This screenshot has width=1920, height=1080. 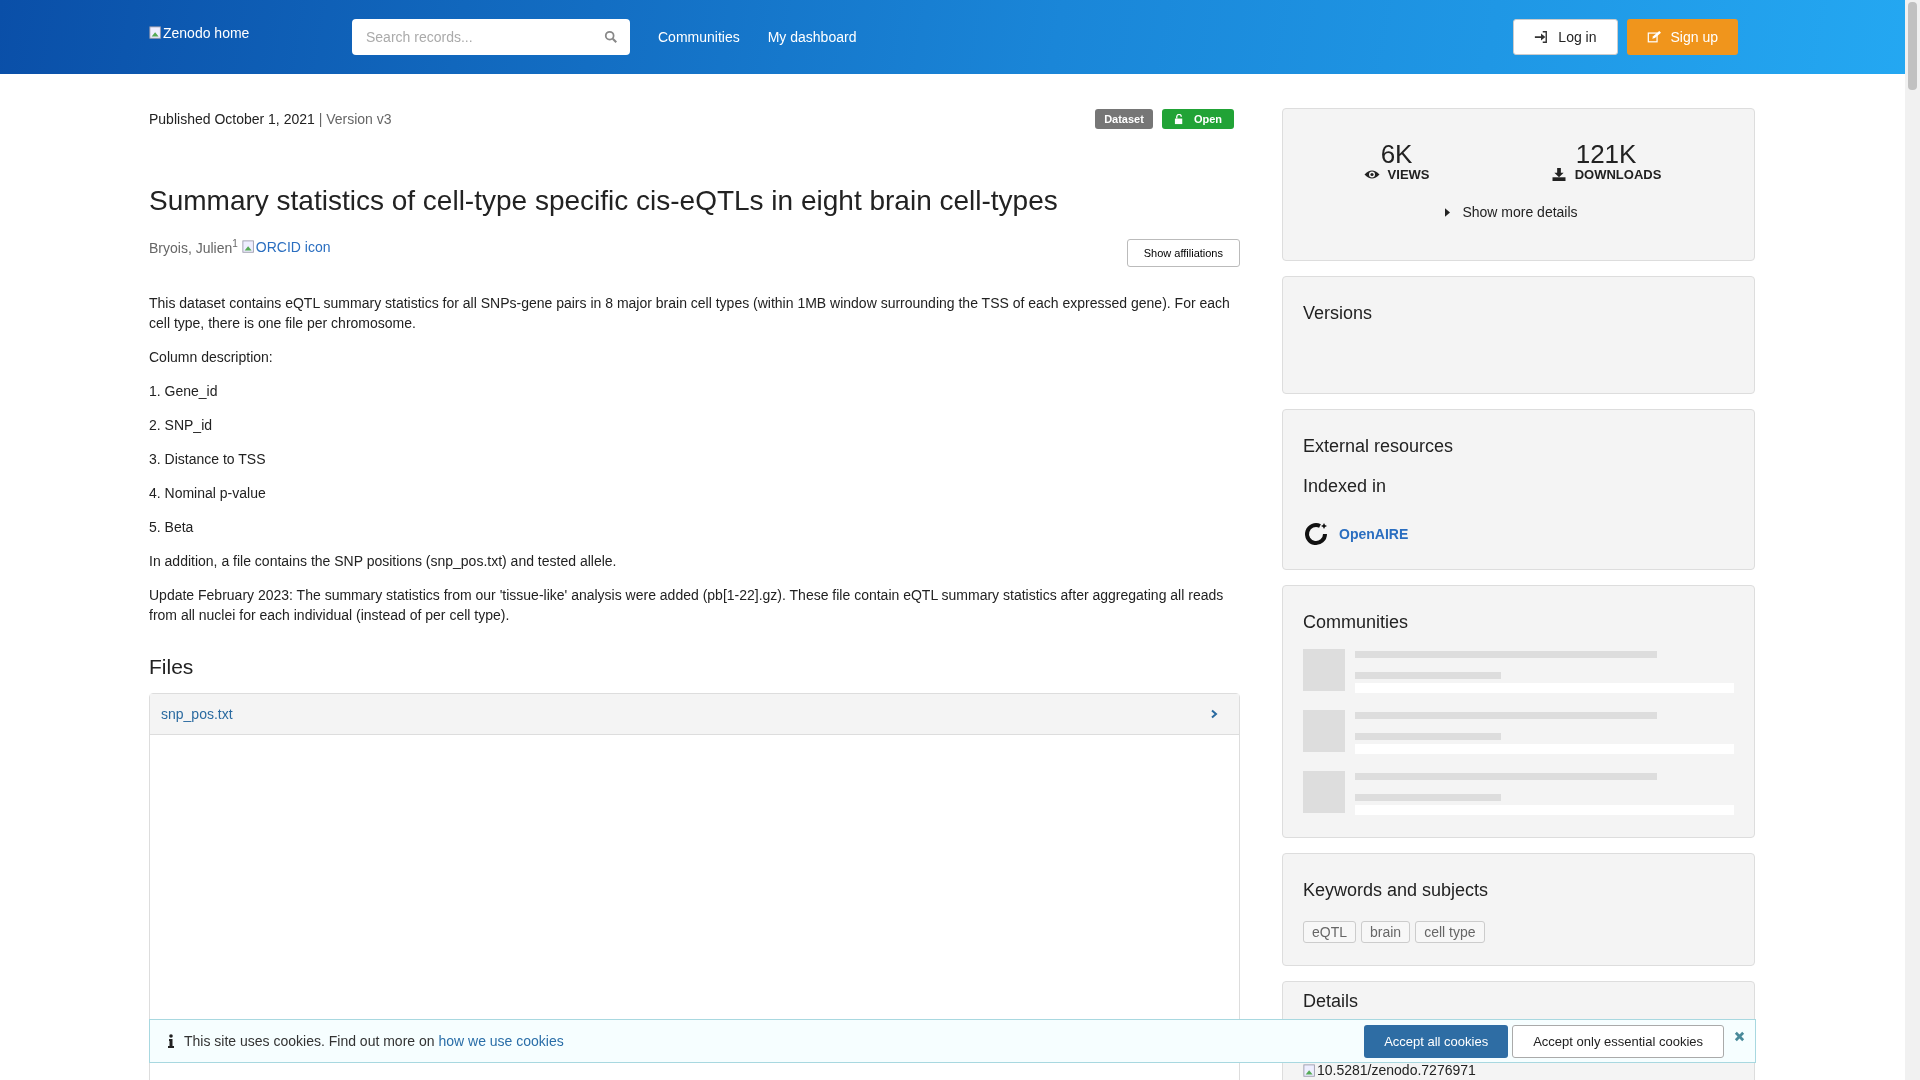 What do you see at coordinates (208, 493) in the screenshot?
I see `description-paragraph: 4. Nominal p-value` at bounding box center [208, 493].